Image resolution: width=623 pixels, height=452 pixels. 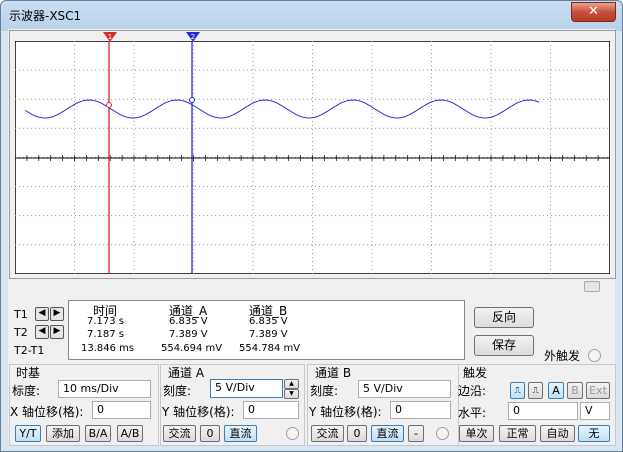 What do you see at coordinates (21, 314) in the screenshot?
I see `t1-label: T1` at bounding box center [21, 314].